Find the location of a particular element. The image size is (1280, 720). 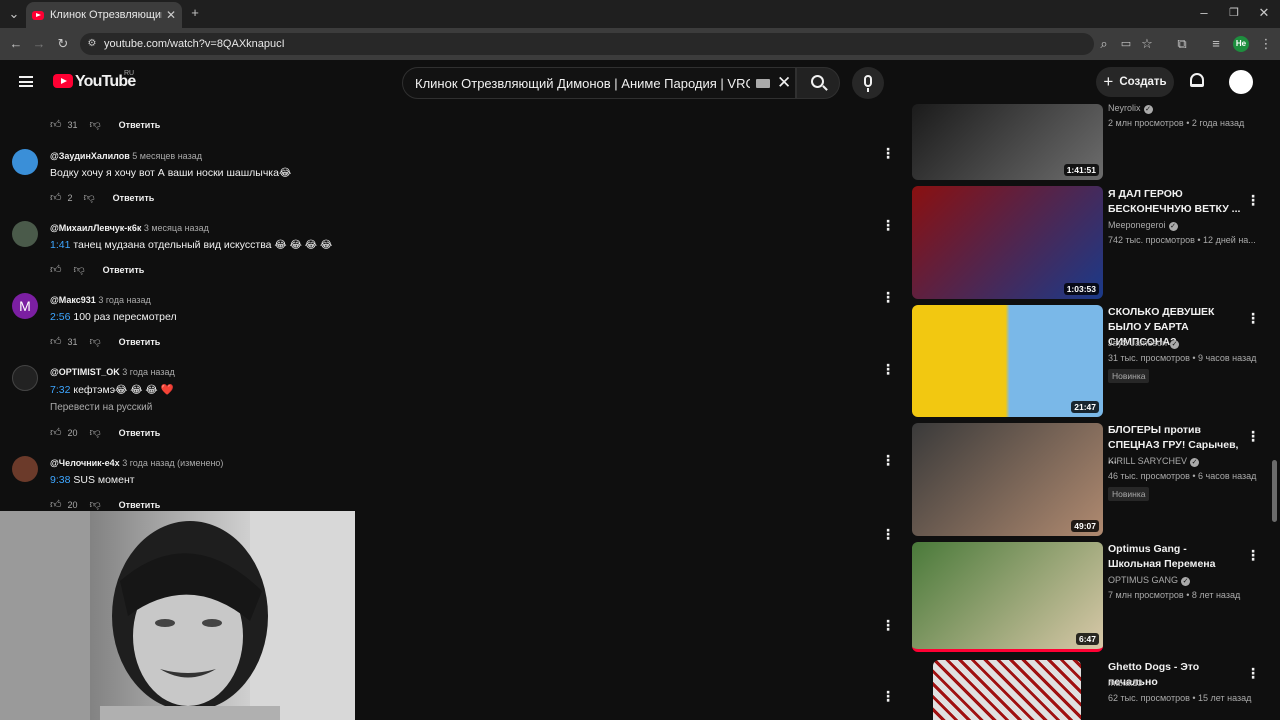

video-thumbnail: 1:41:51 is located at coordinates (1007, 142).